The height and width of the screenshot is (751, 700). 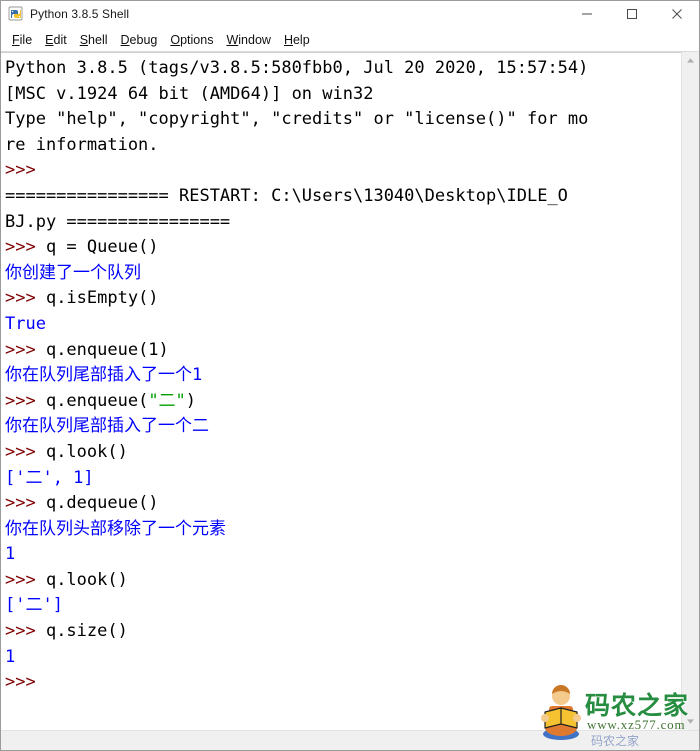 I want to click on shell-text-string: "二", so click(x=167, y=400).